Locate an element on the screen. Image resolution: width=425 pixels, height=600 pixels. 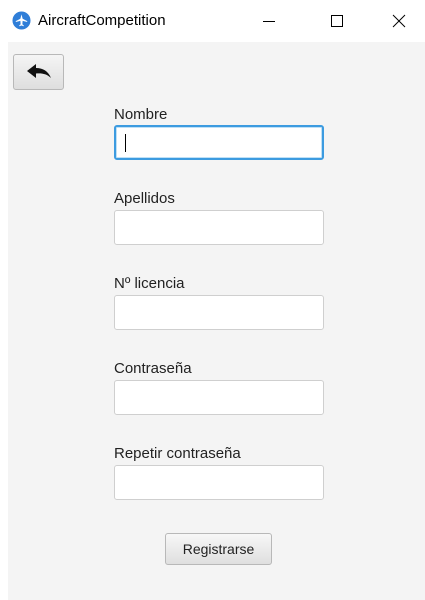
licencia-label: Nº licencia is located at coordinates (149, 283).